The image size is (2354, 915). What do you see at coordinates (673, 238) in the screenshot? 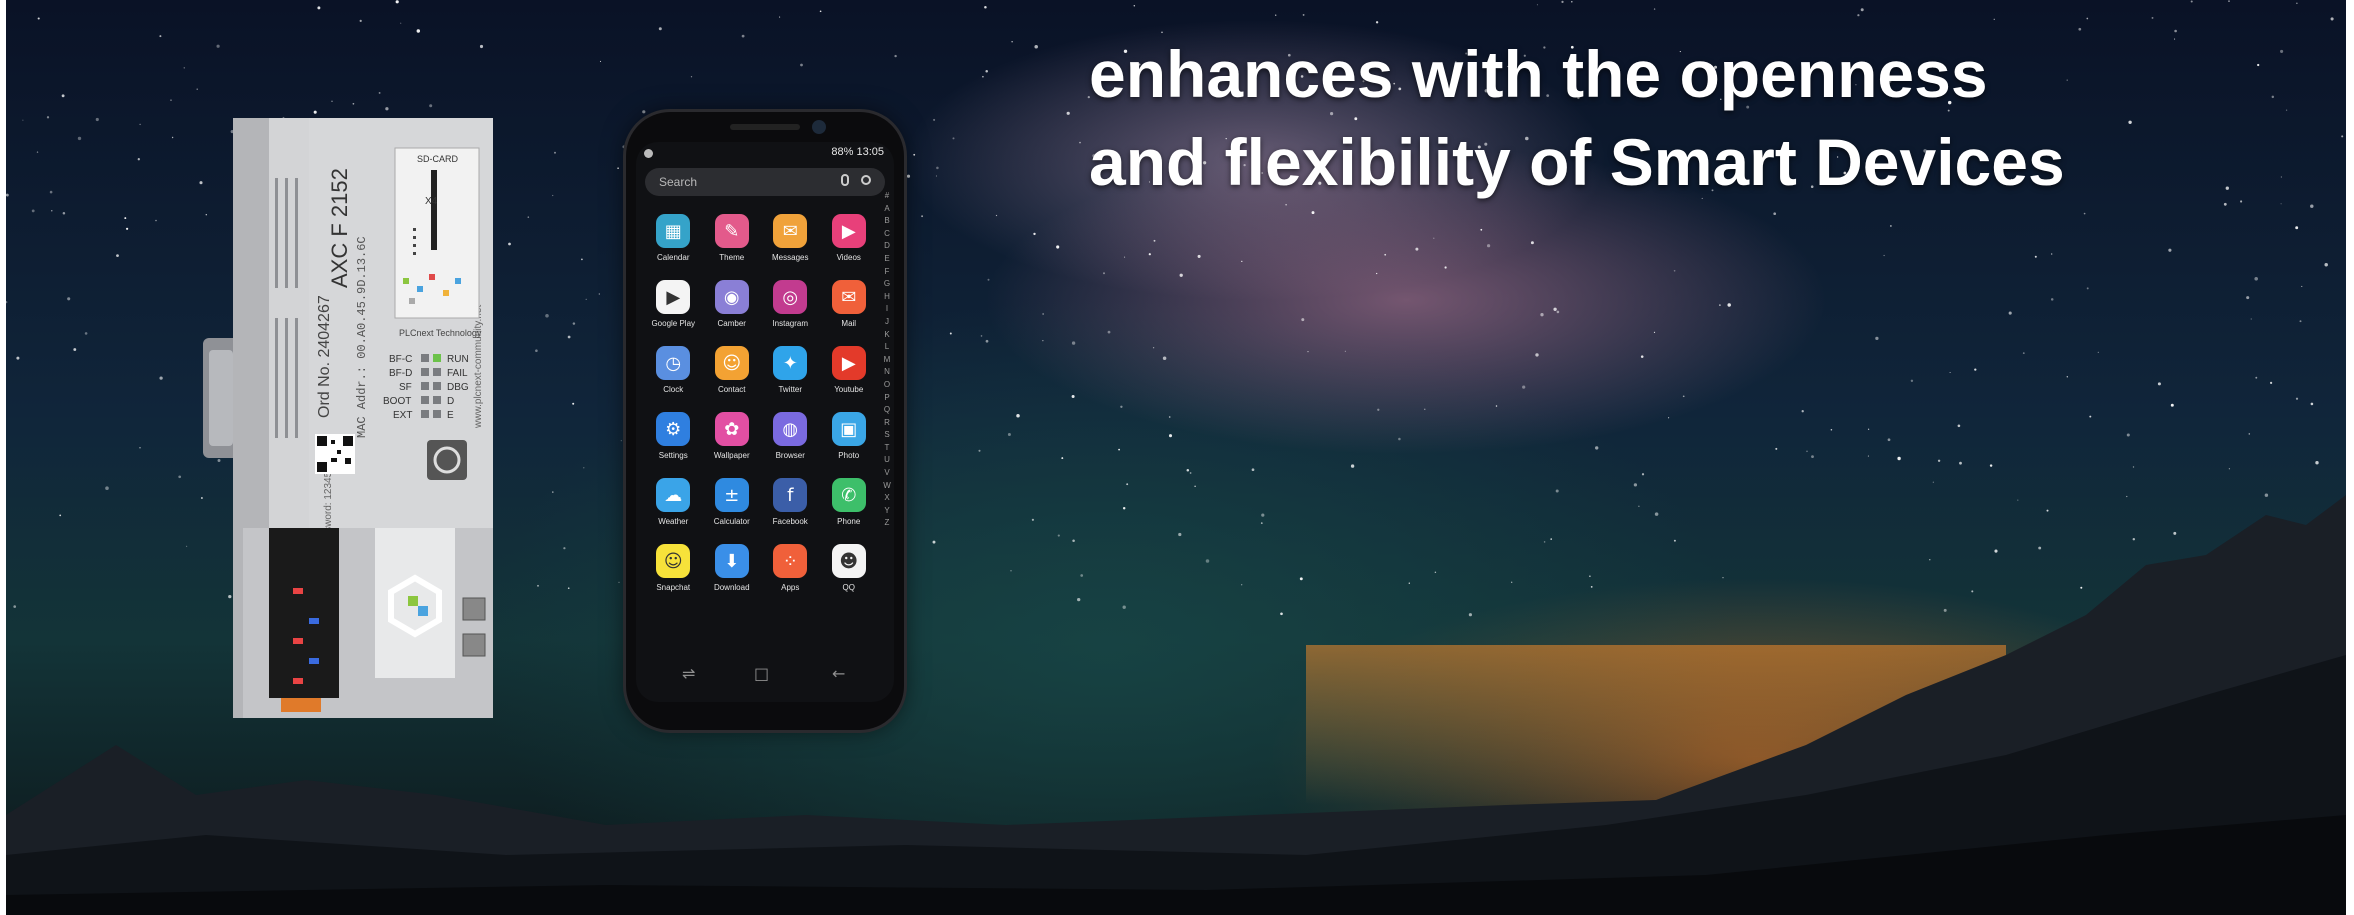
I see `app-calendar: ▦ Calendar` at bounding box center [673, 238].